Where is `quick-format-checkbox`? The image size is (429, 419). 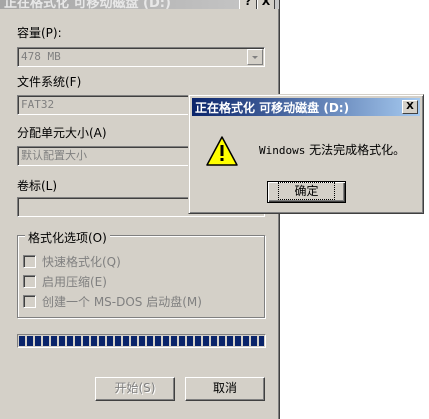 quick-format-checkbox is located at coordinates (29, 261).